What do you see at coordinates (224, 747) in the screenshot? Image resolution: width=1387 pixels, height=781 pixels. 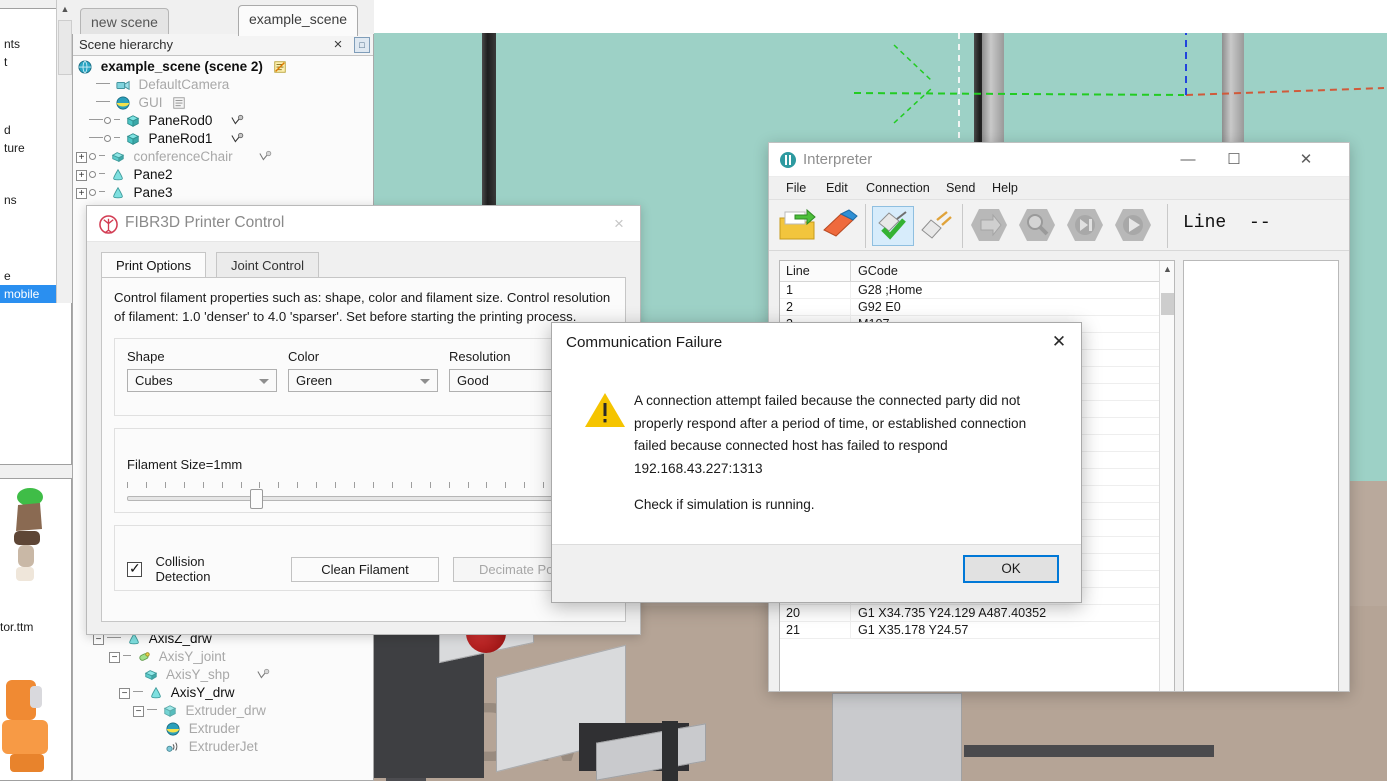 I see `tree-node-extruderjet: ExtruderJet` at bounding box center [224, 747].